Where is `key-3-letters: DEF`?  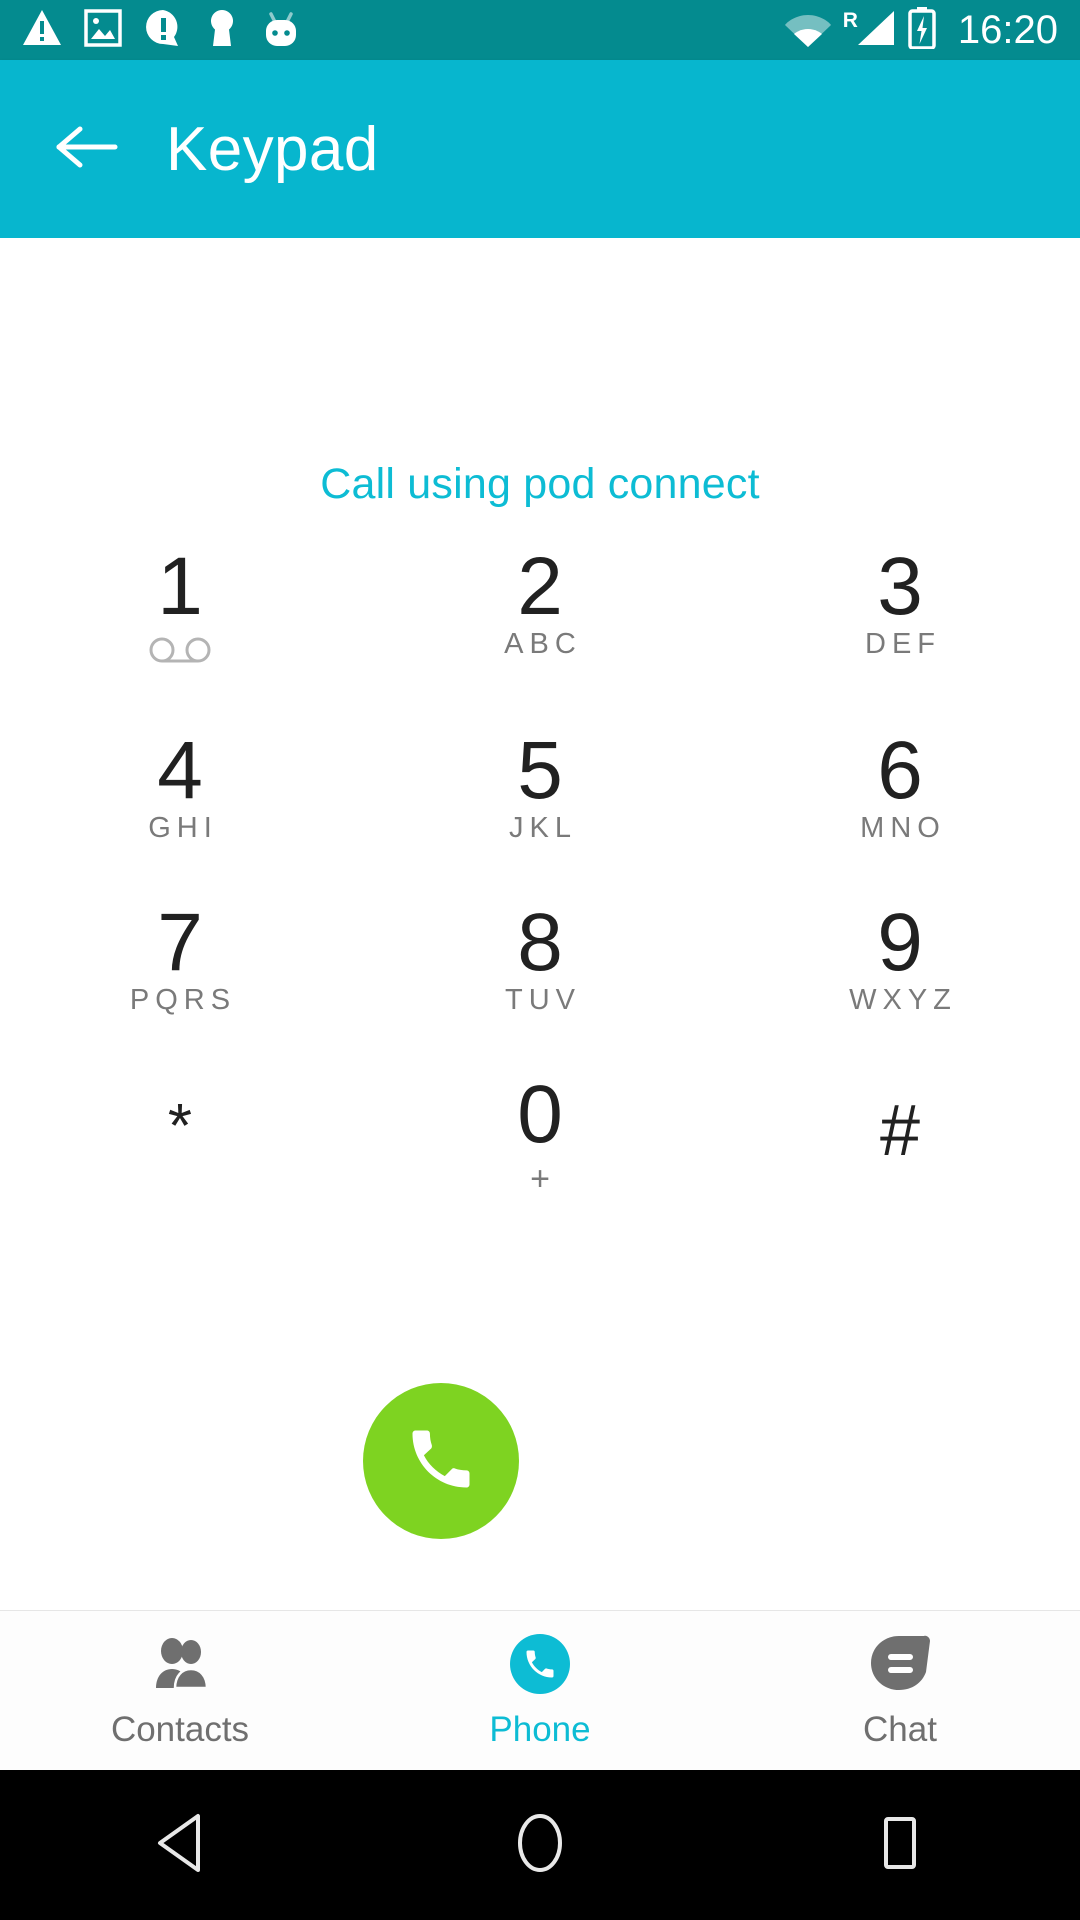
key-3-letters: DEF is located at coordinates (903, 644).